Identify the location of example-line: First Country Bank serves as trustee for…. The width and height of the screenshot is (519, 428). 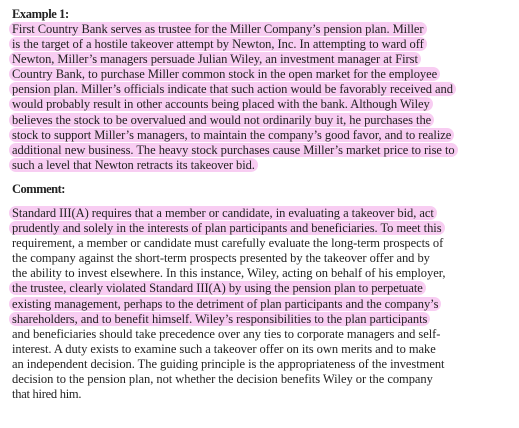
(262, 29).